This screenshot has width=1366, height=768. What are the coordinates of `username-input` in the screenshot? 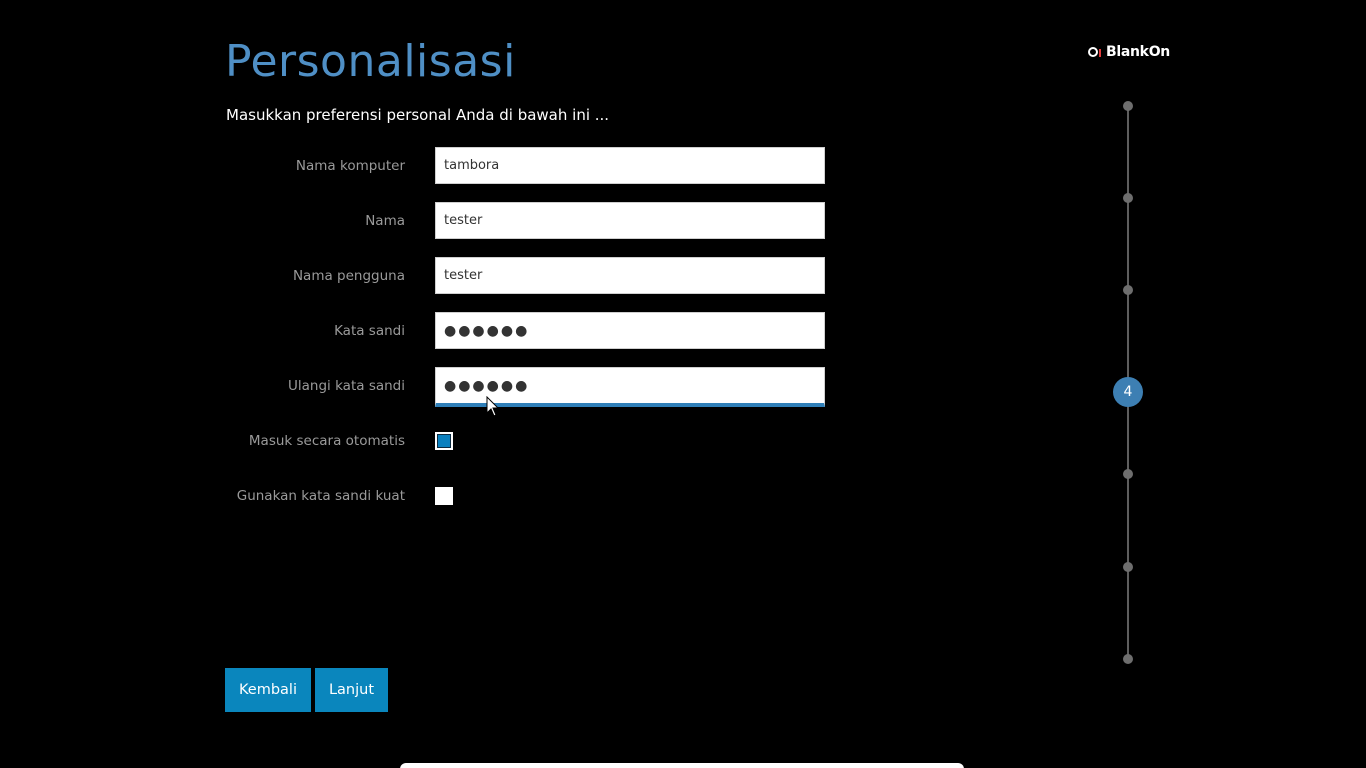 It's located at (630, 275).